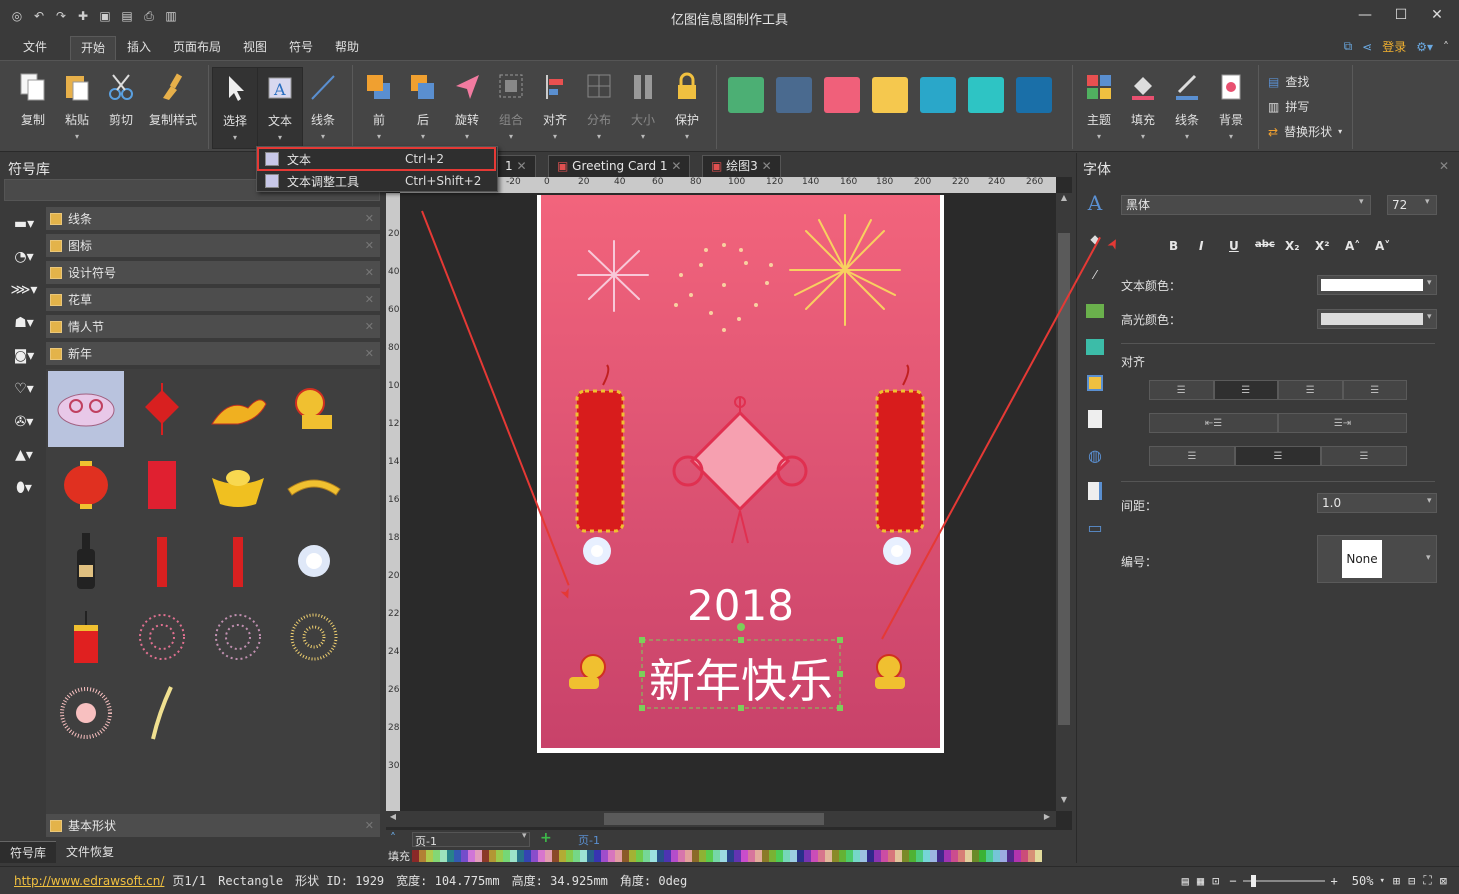 Image resolution: width=1459 pixels, height=894 pixels. Describe the element at coordinates (1377, 319) in the screenshot. I see `highlight-color-picker` at that location.